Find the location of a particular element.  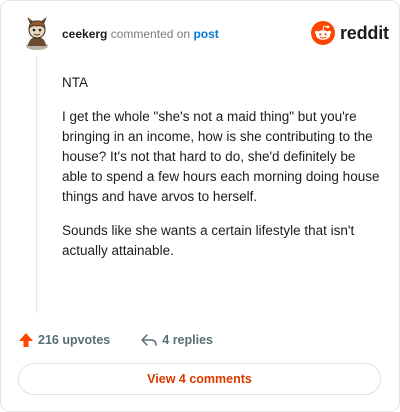

upvote-count: 216 upvotes is located at coordinates (74, 340).